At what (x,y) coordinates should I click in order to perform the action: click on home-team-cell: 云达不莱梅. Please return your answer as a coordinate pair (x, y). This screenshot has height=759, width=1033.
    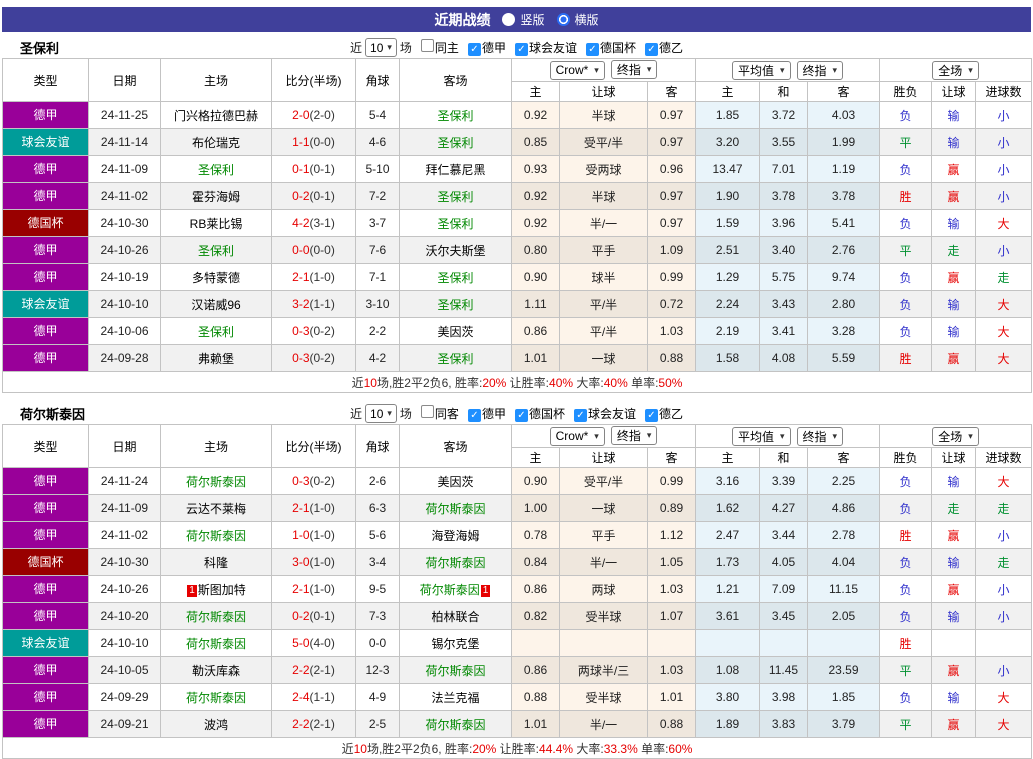
    Looking at the image, I should click on (216, 508).